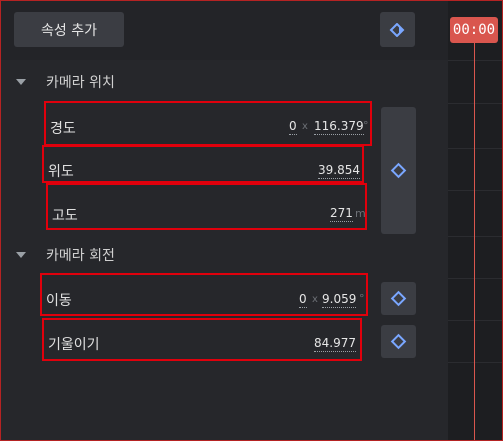  I want to click on add-property-button: 속성 추가, so click(69, 29).